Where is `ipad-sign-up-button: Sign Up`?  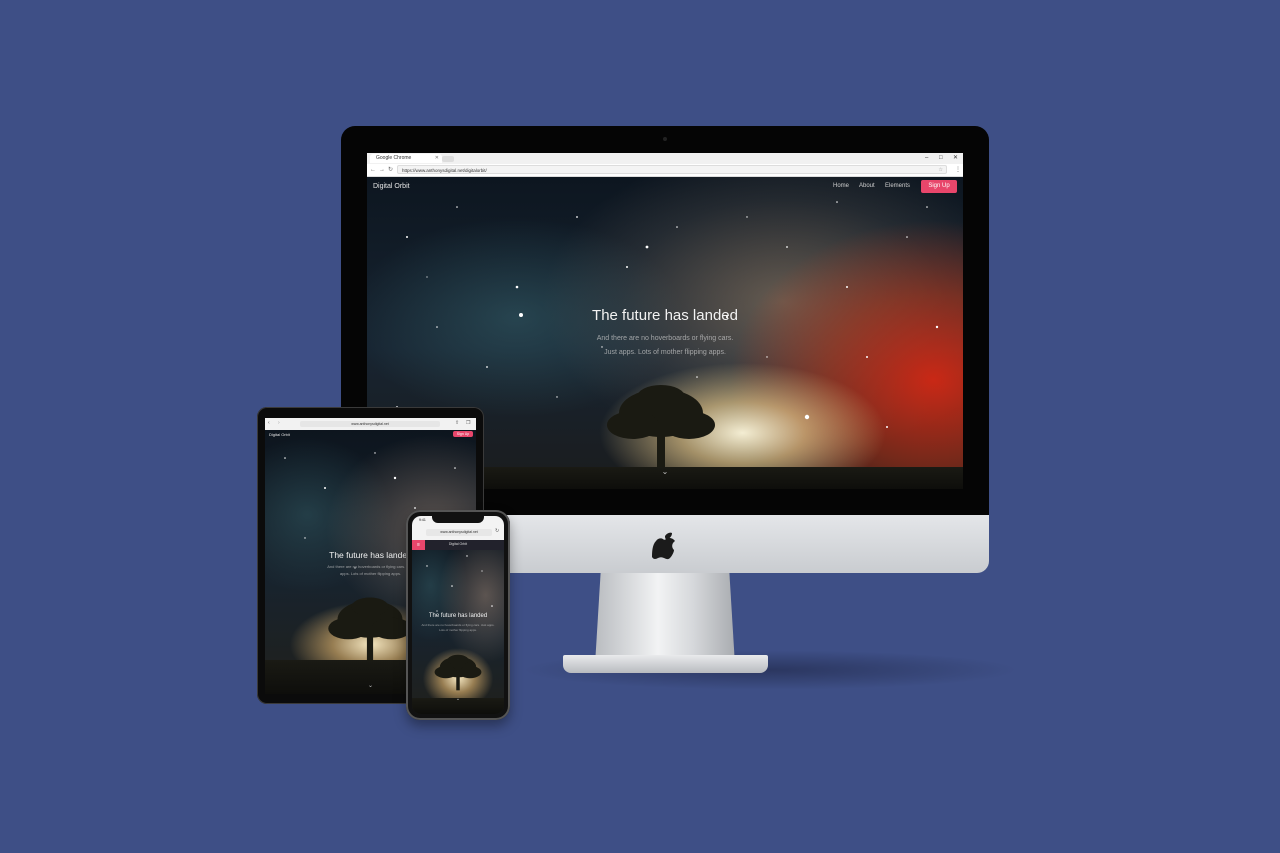 ipad-sign-up-button: Sign Up is located at coordinates (463, 434).